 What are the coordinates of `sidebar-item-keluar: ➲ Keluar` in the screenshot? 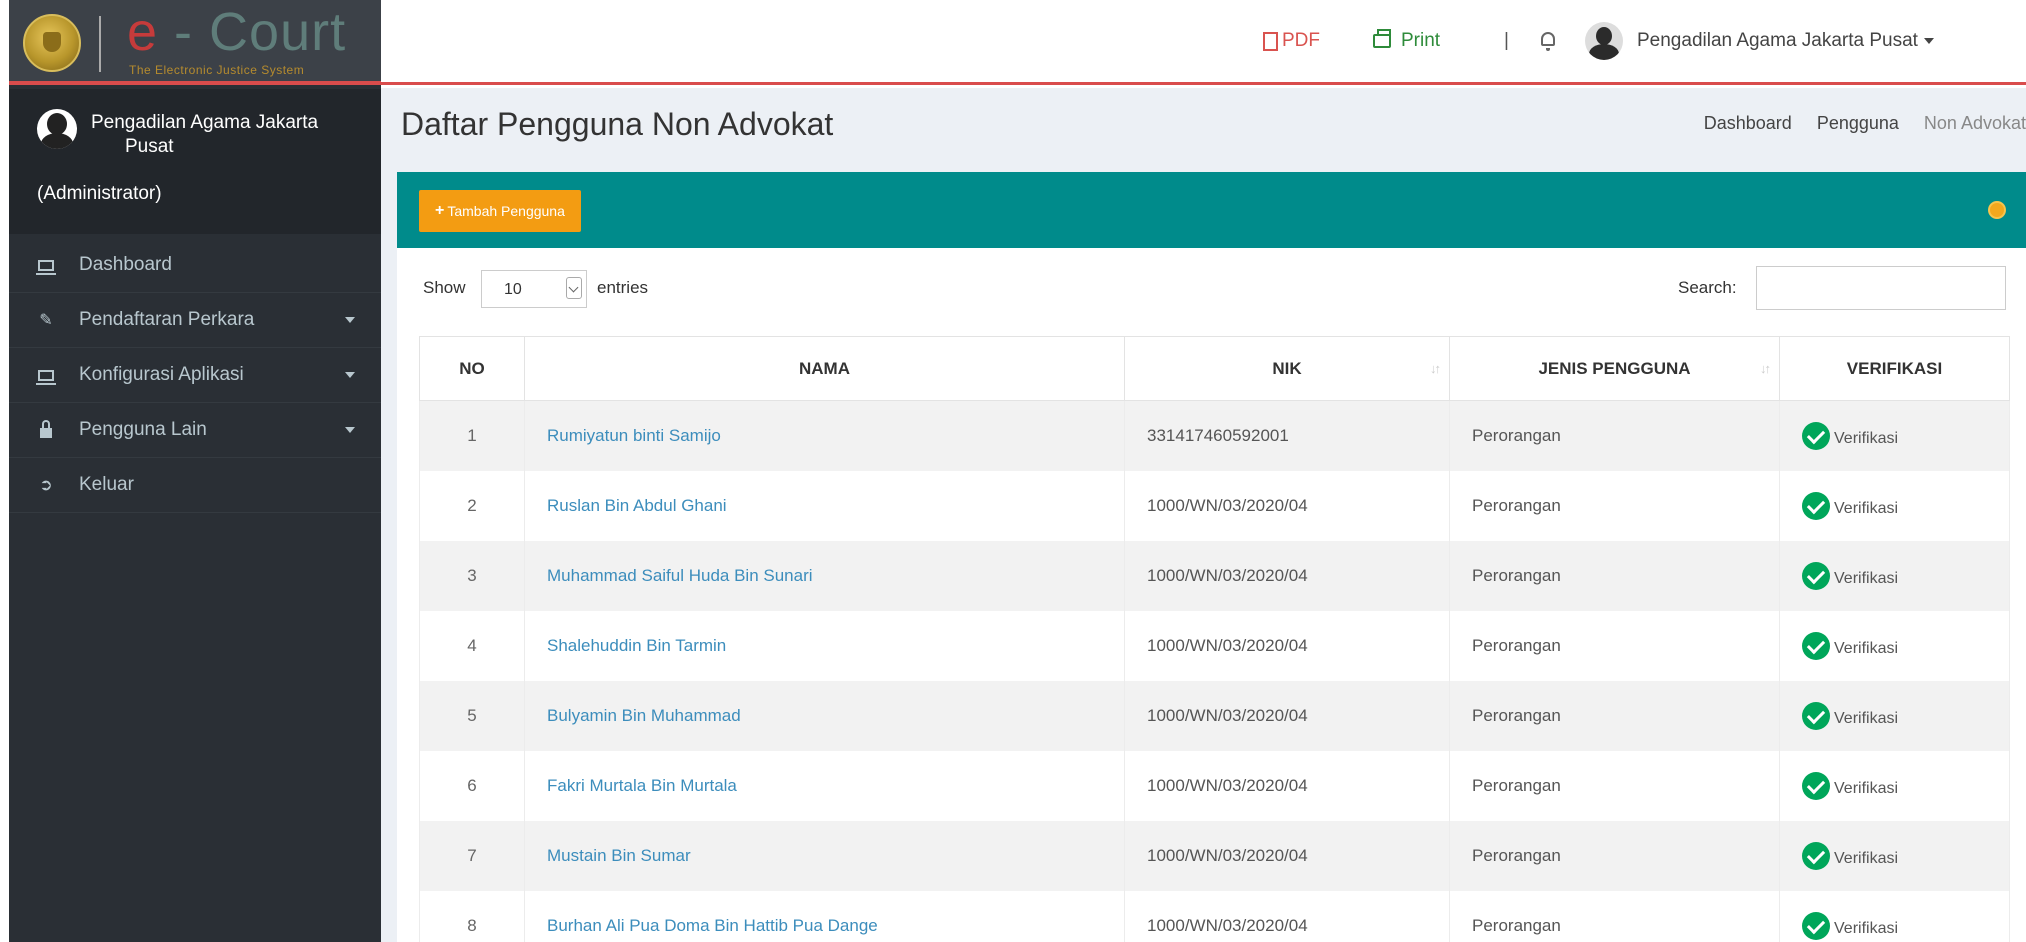 It's located at (195, 485).